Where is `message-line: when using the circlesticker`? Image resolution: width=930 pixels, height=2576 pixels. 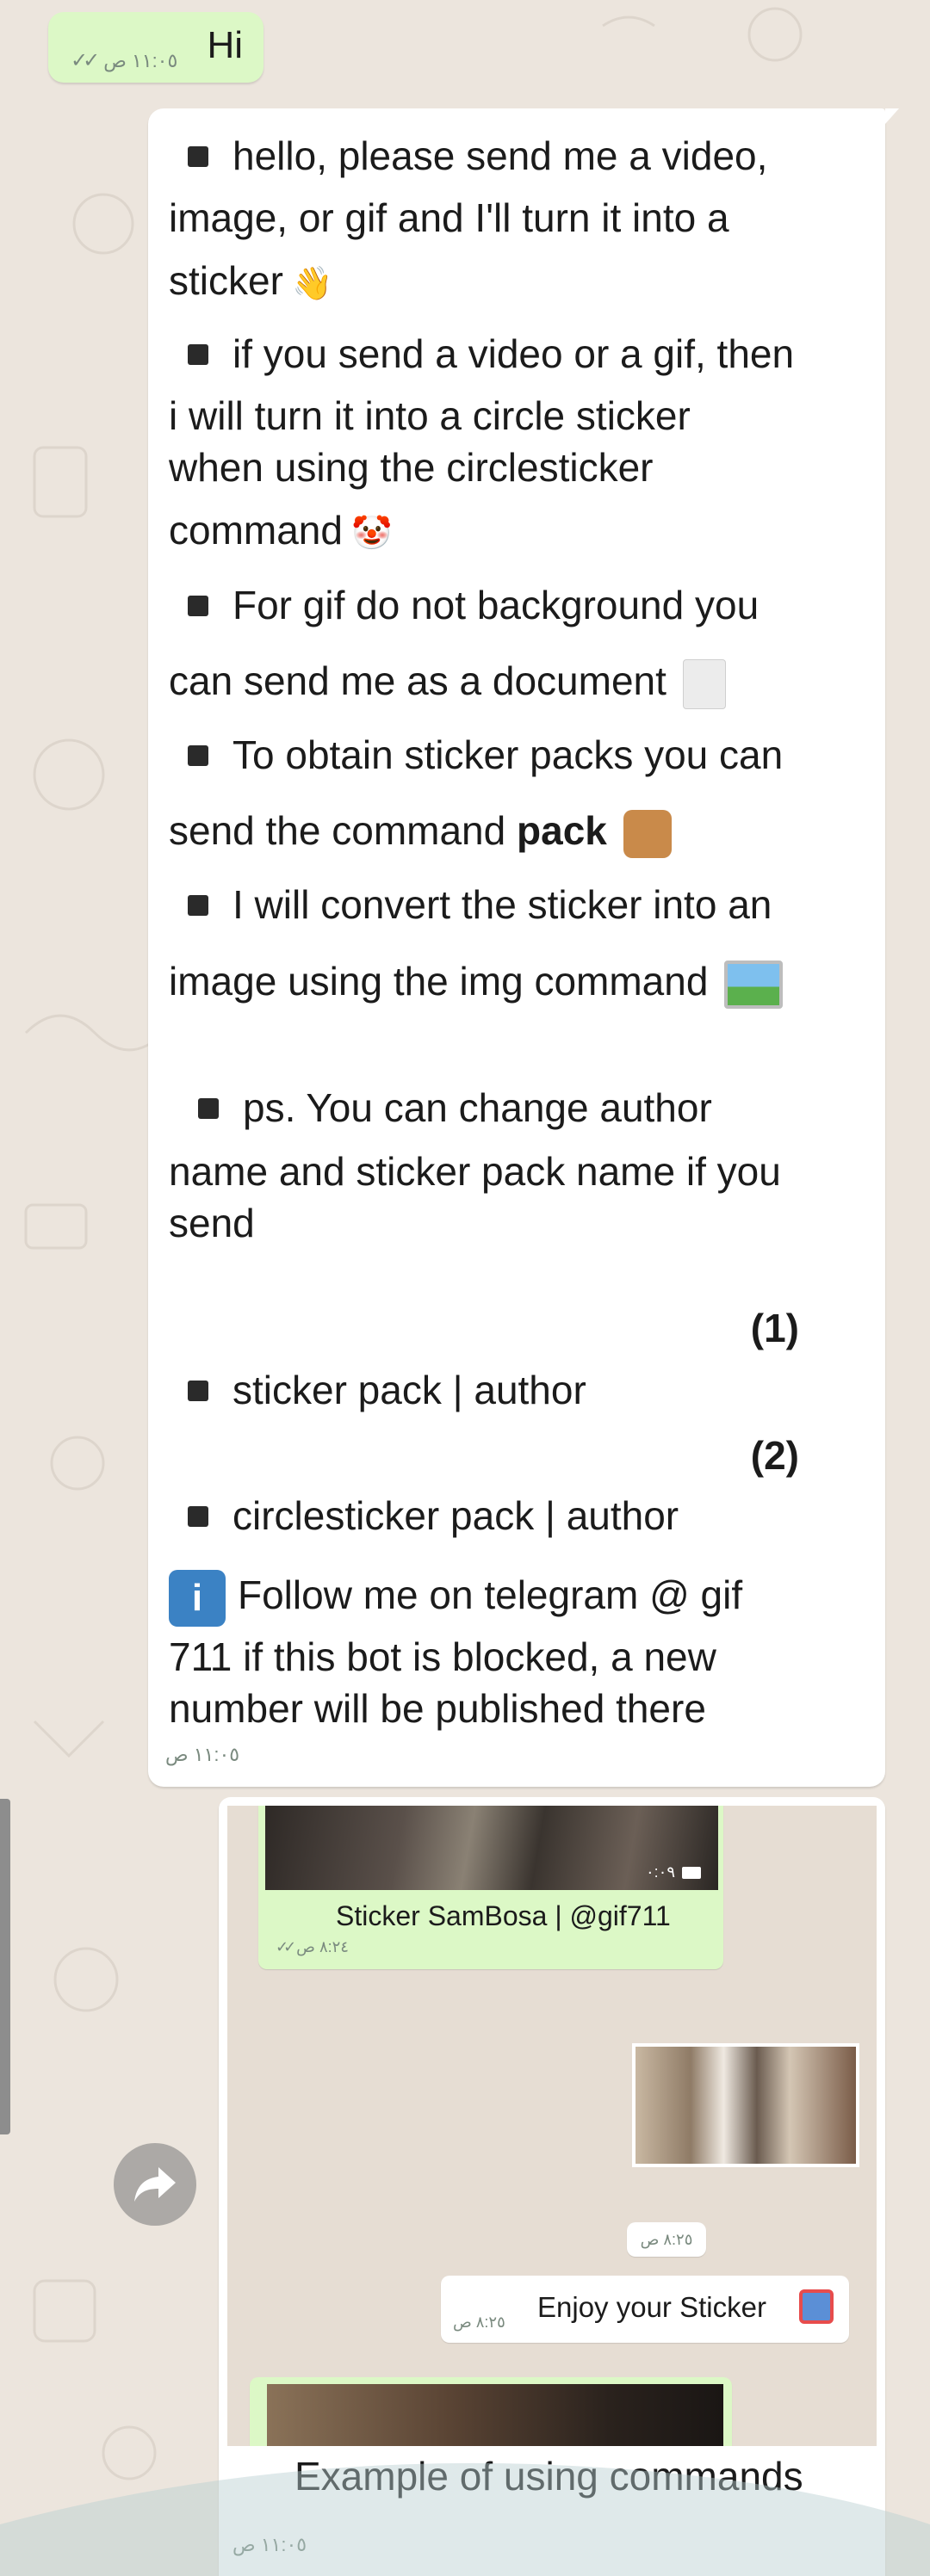
message-line: when using the circlesticker is located at coordinates (412, 468).